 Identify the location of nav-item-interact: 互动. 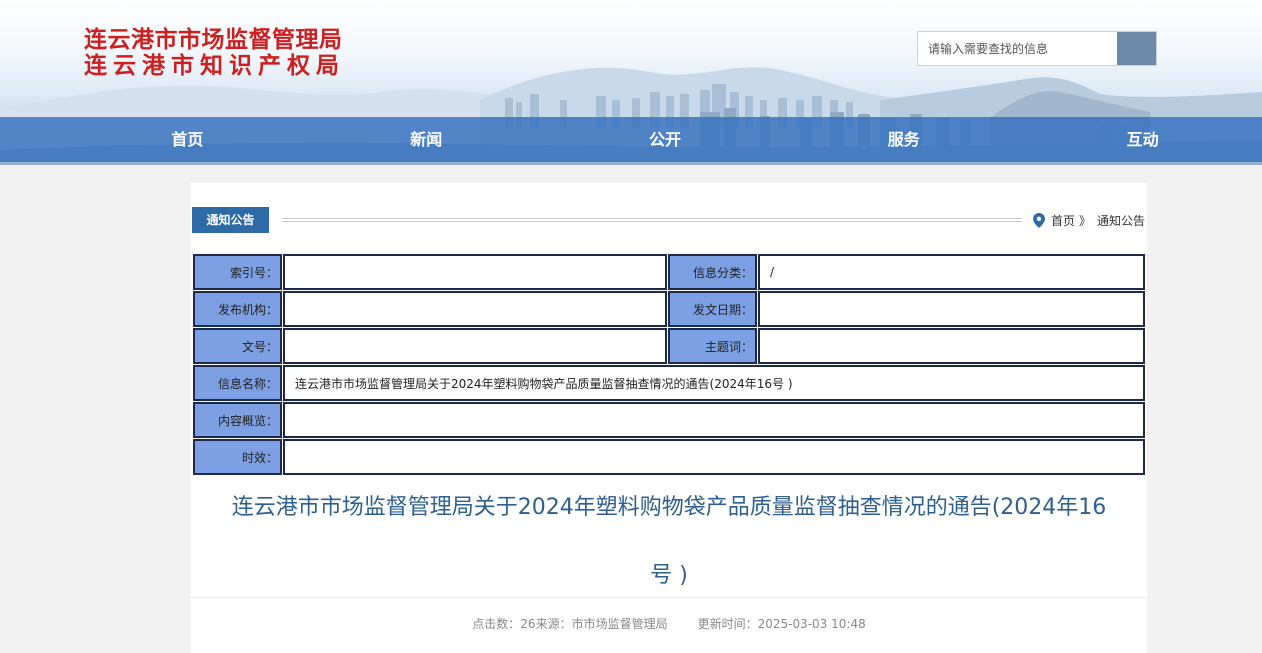
(1142, 139).